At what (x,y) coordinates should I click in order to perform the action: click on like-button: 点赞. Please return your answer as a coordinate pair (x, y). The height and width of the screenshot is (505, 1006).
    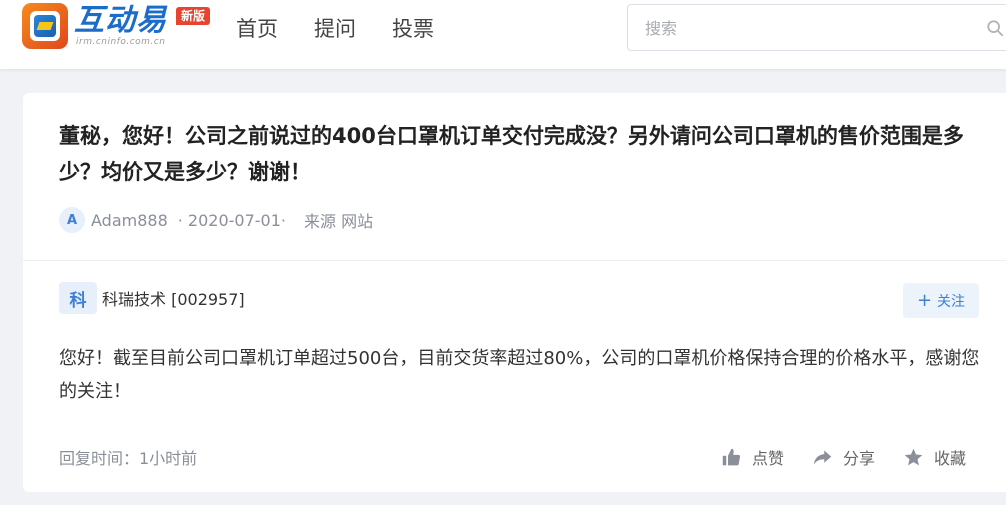
    Looking at the image, I should click on (752, 457).